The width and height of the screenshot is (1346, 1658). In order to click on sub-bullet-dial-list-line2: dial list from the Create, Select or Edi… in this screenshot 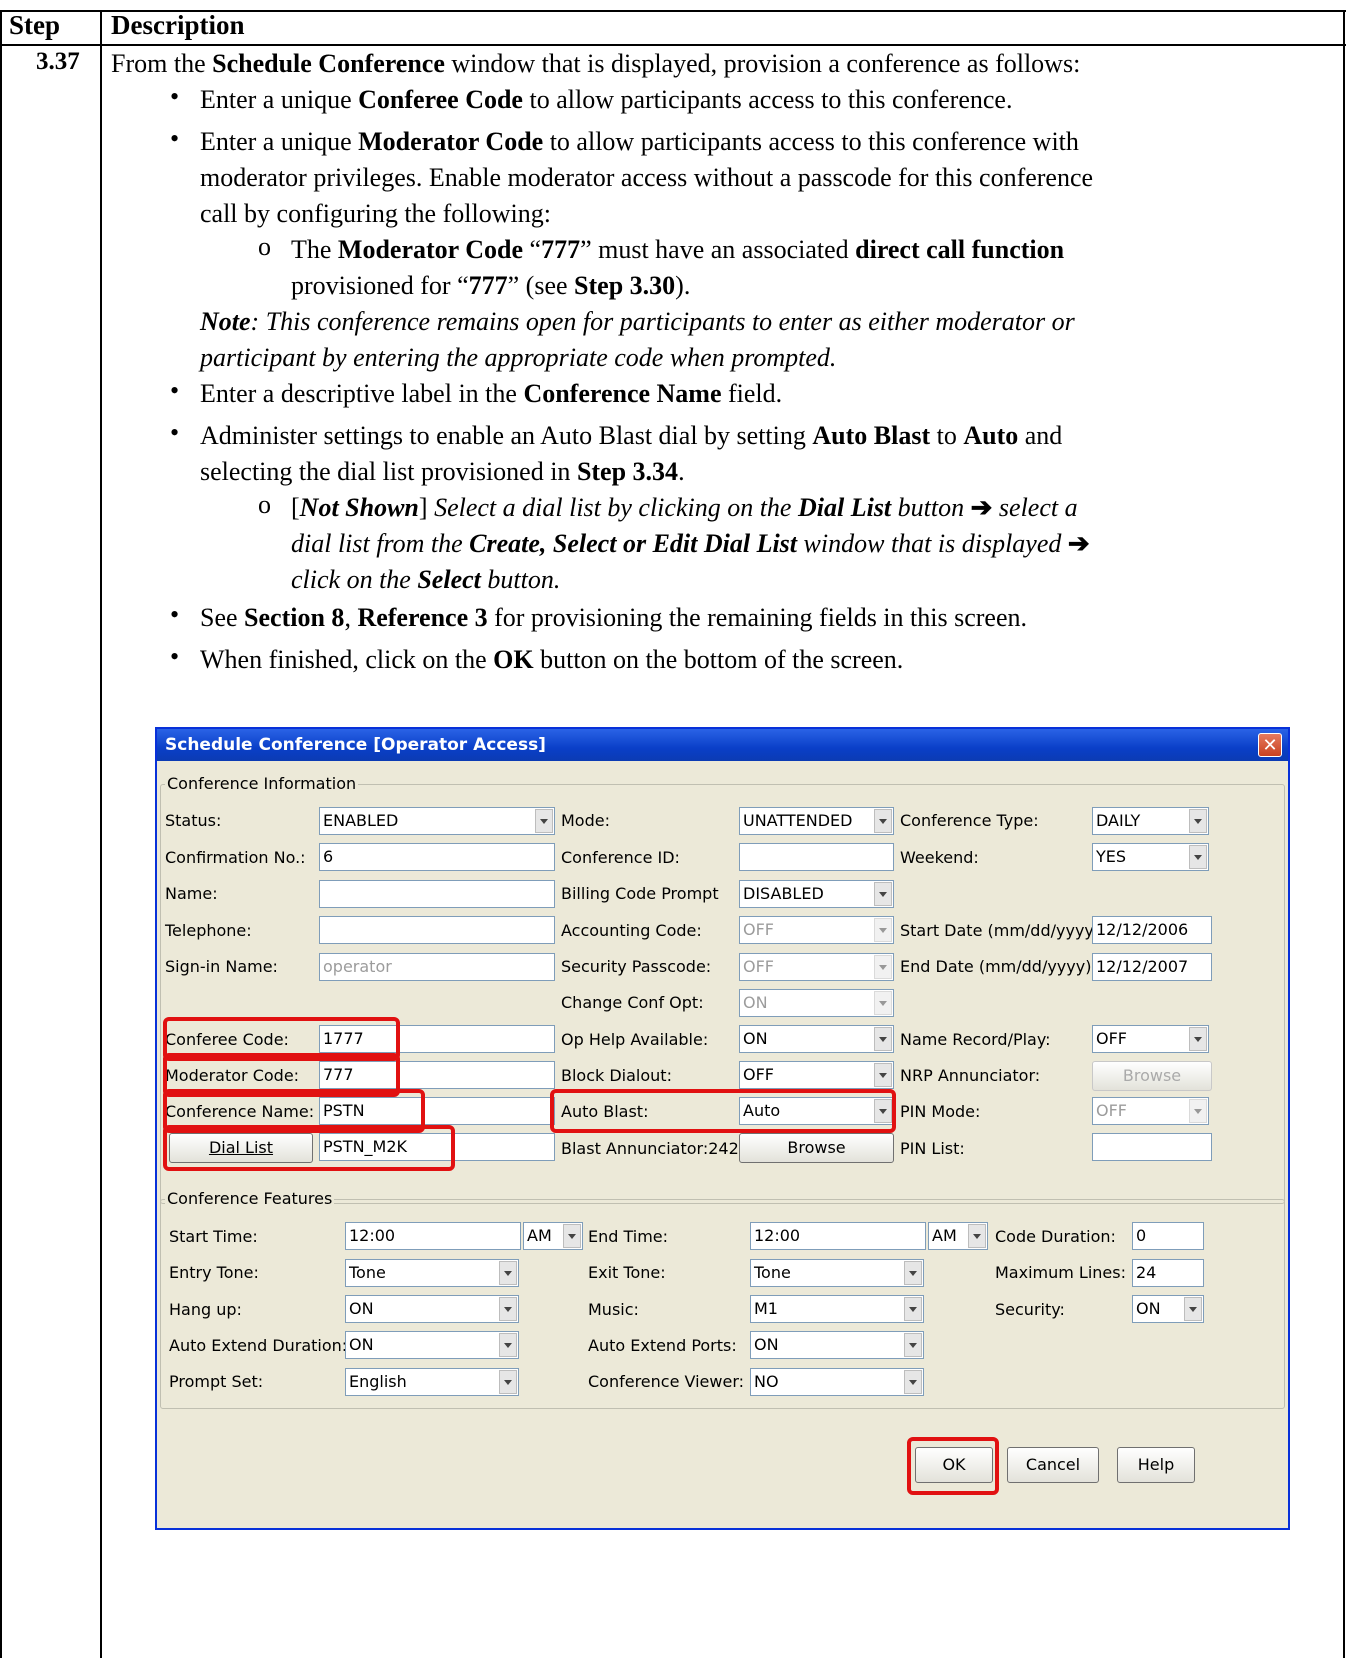, I will do `click(690, 543)`.